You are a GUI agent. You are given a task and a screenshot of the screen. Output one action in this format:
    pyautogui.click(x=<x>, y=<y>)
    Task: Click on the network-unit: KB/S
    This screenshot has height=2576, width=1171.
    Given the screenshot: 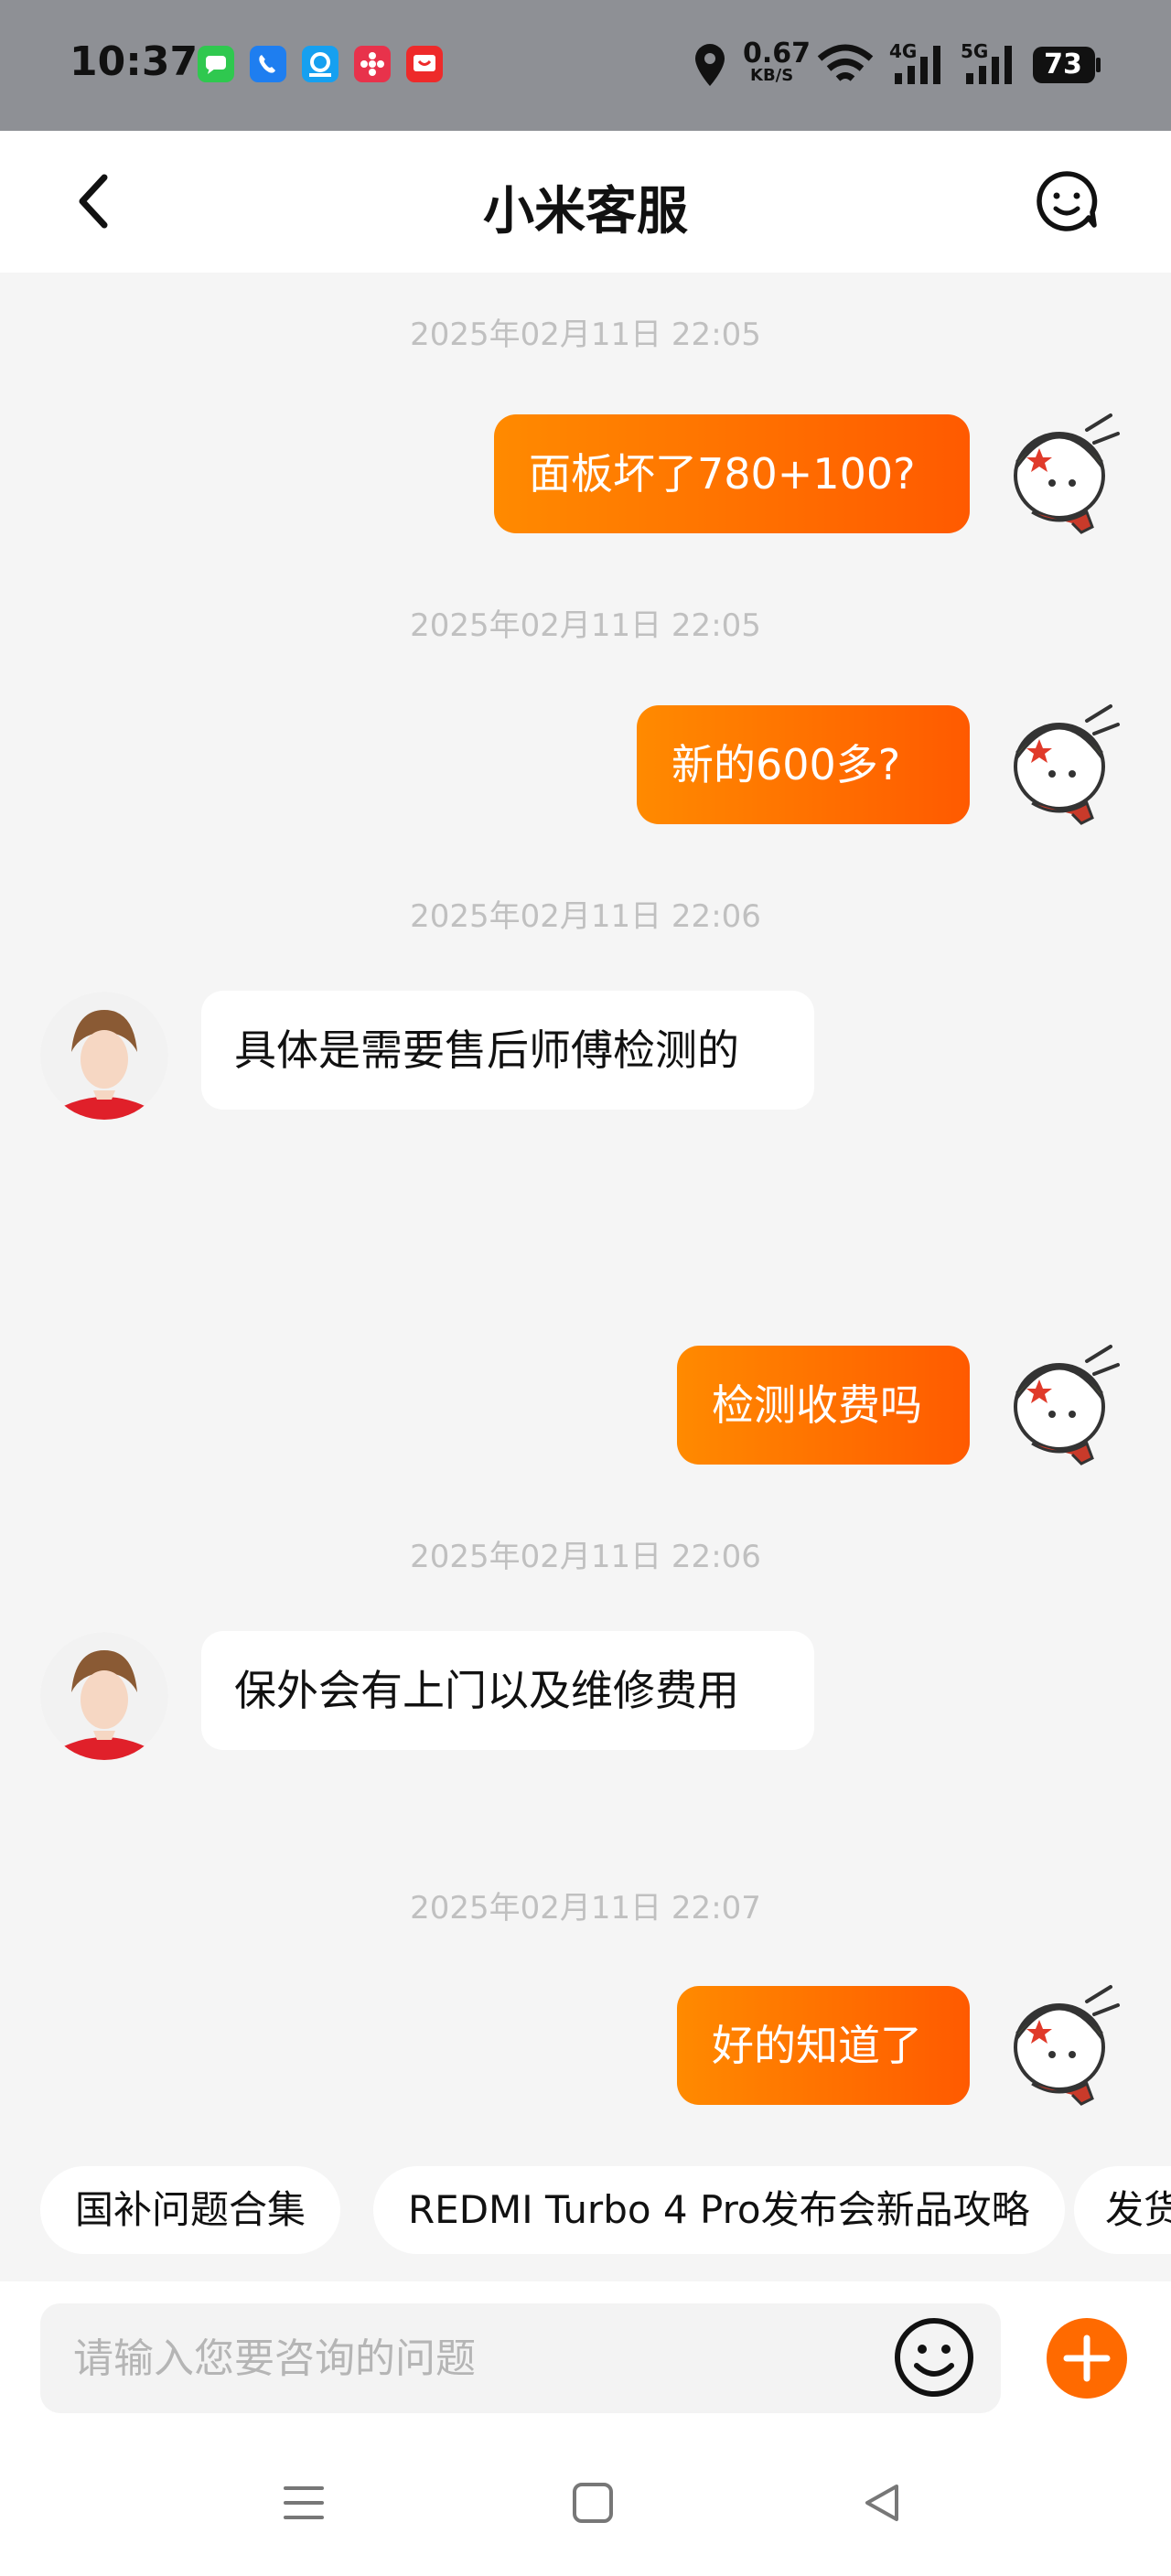 What is the action you would take?
    pyautogui.click(x=772, y=75)
    